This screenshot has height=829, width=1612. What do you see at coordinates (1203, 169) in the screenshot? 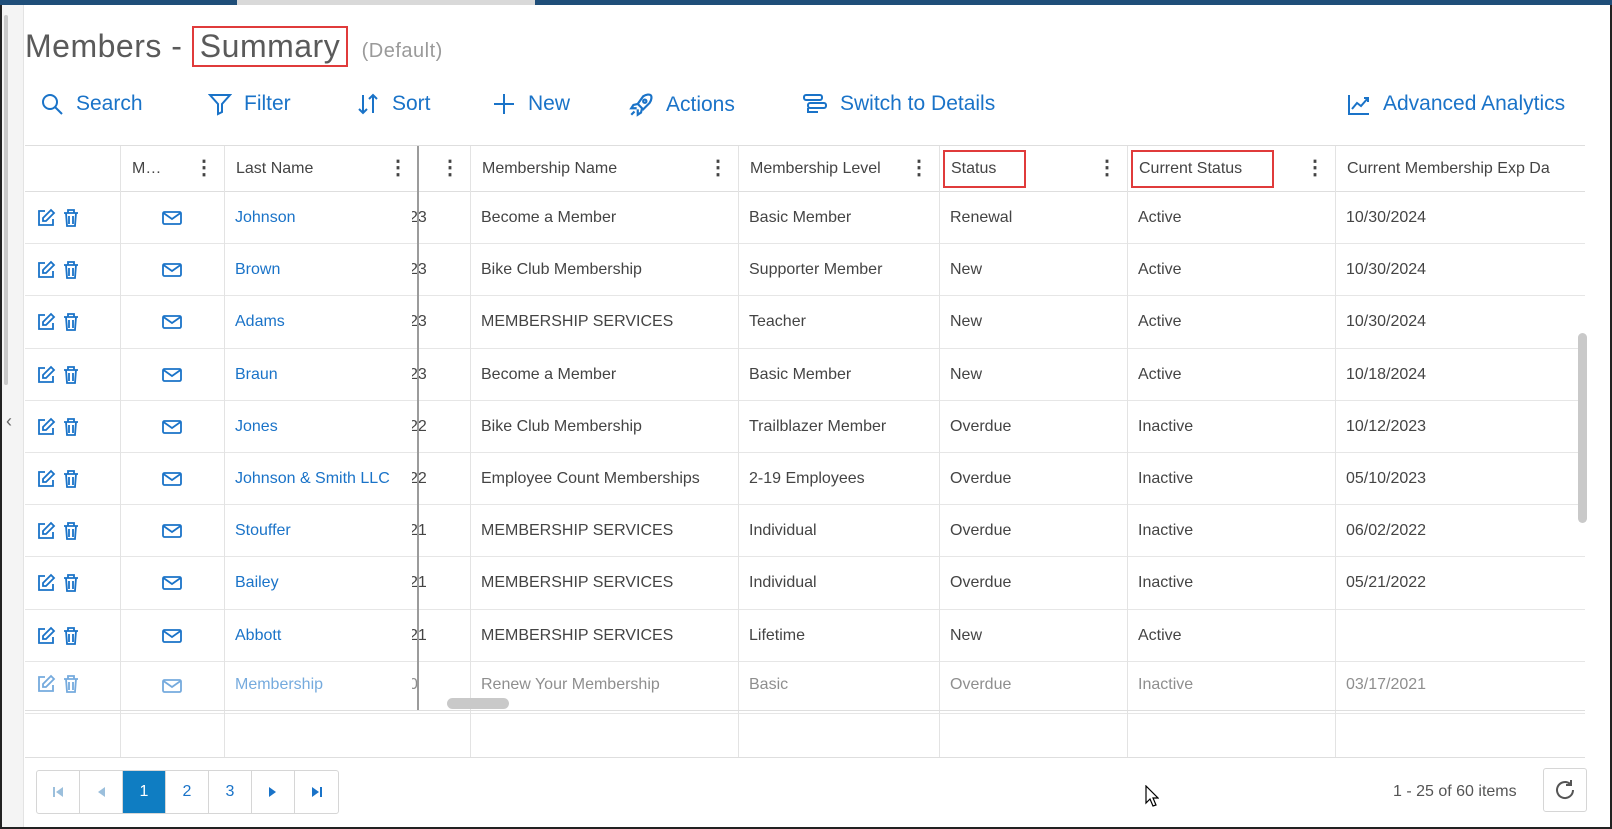
I see `column-title-current-status: Current Status` at bounding box center [1203, 169].